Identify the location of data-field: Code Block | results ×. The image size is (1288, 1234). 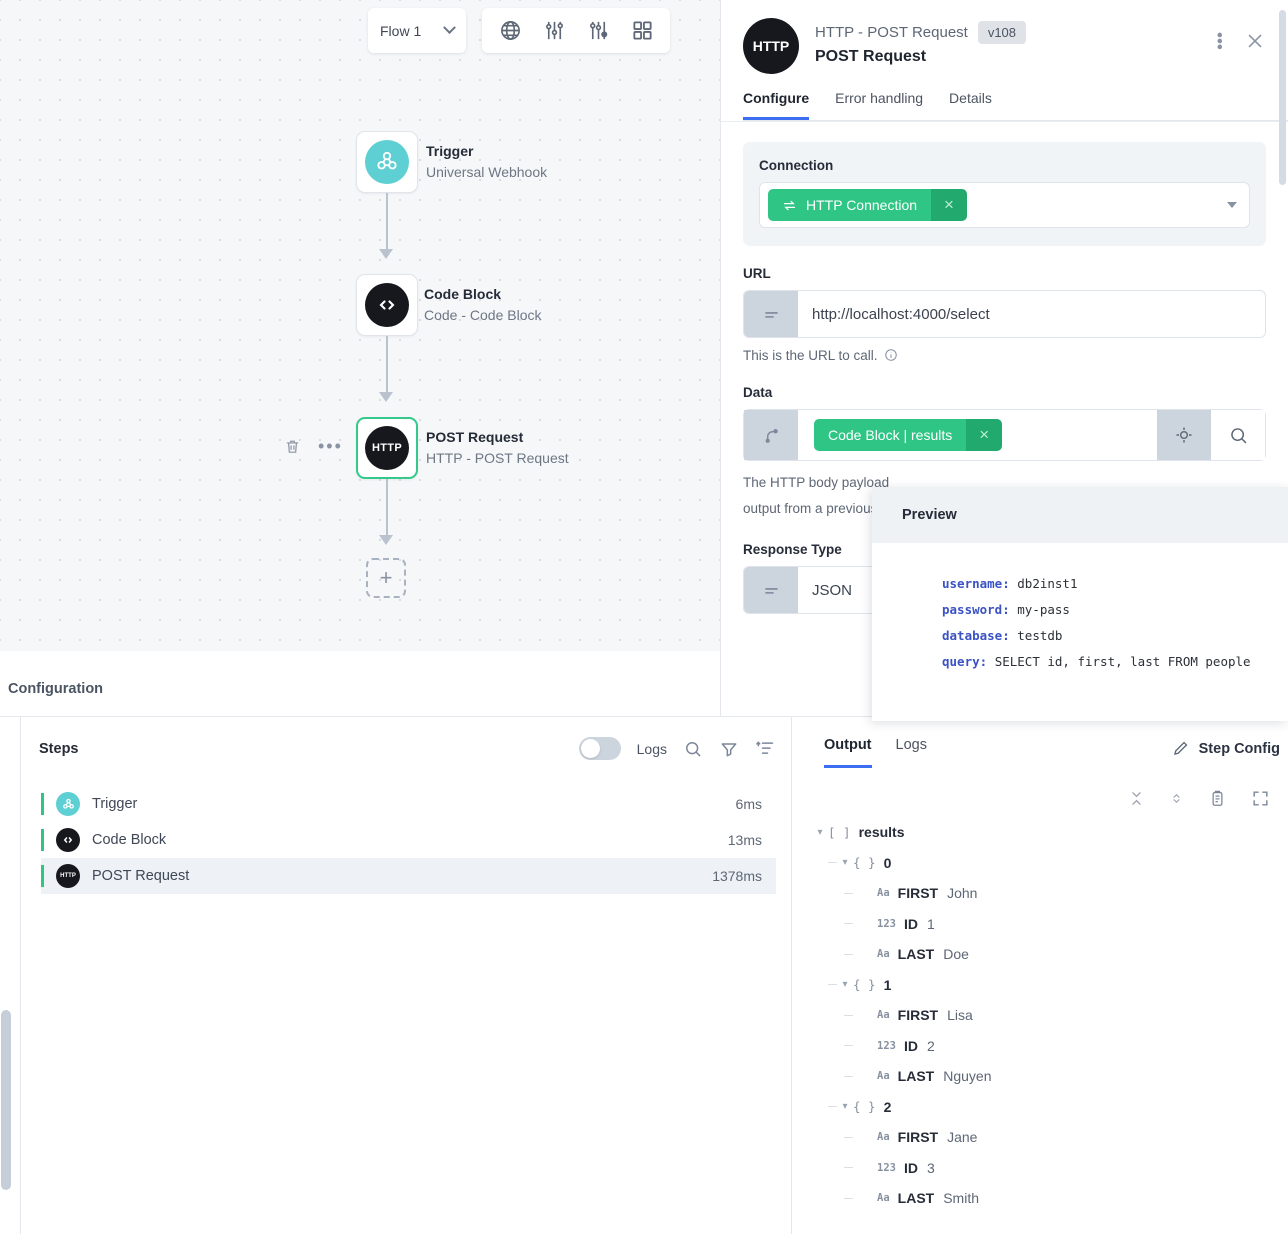
(1004, 435).